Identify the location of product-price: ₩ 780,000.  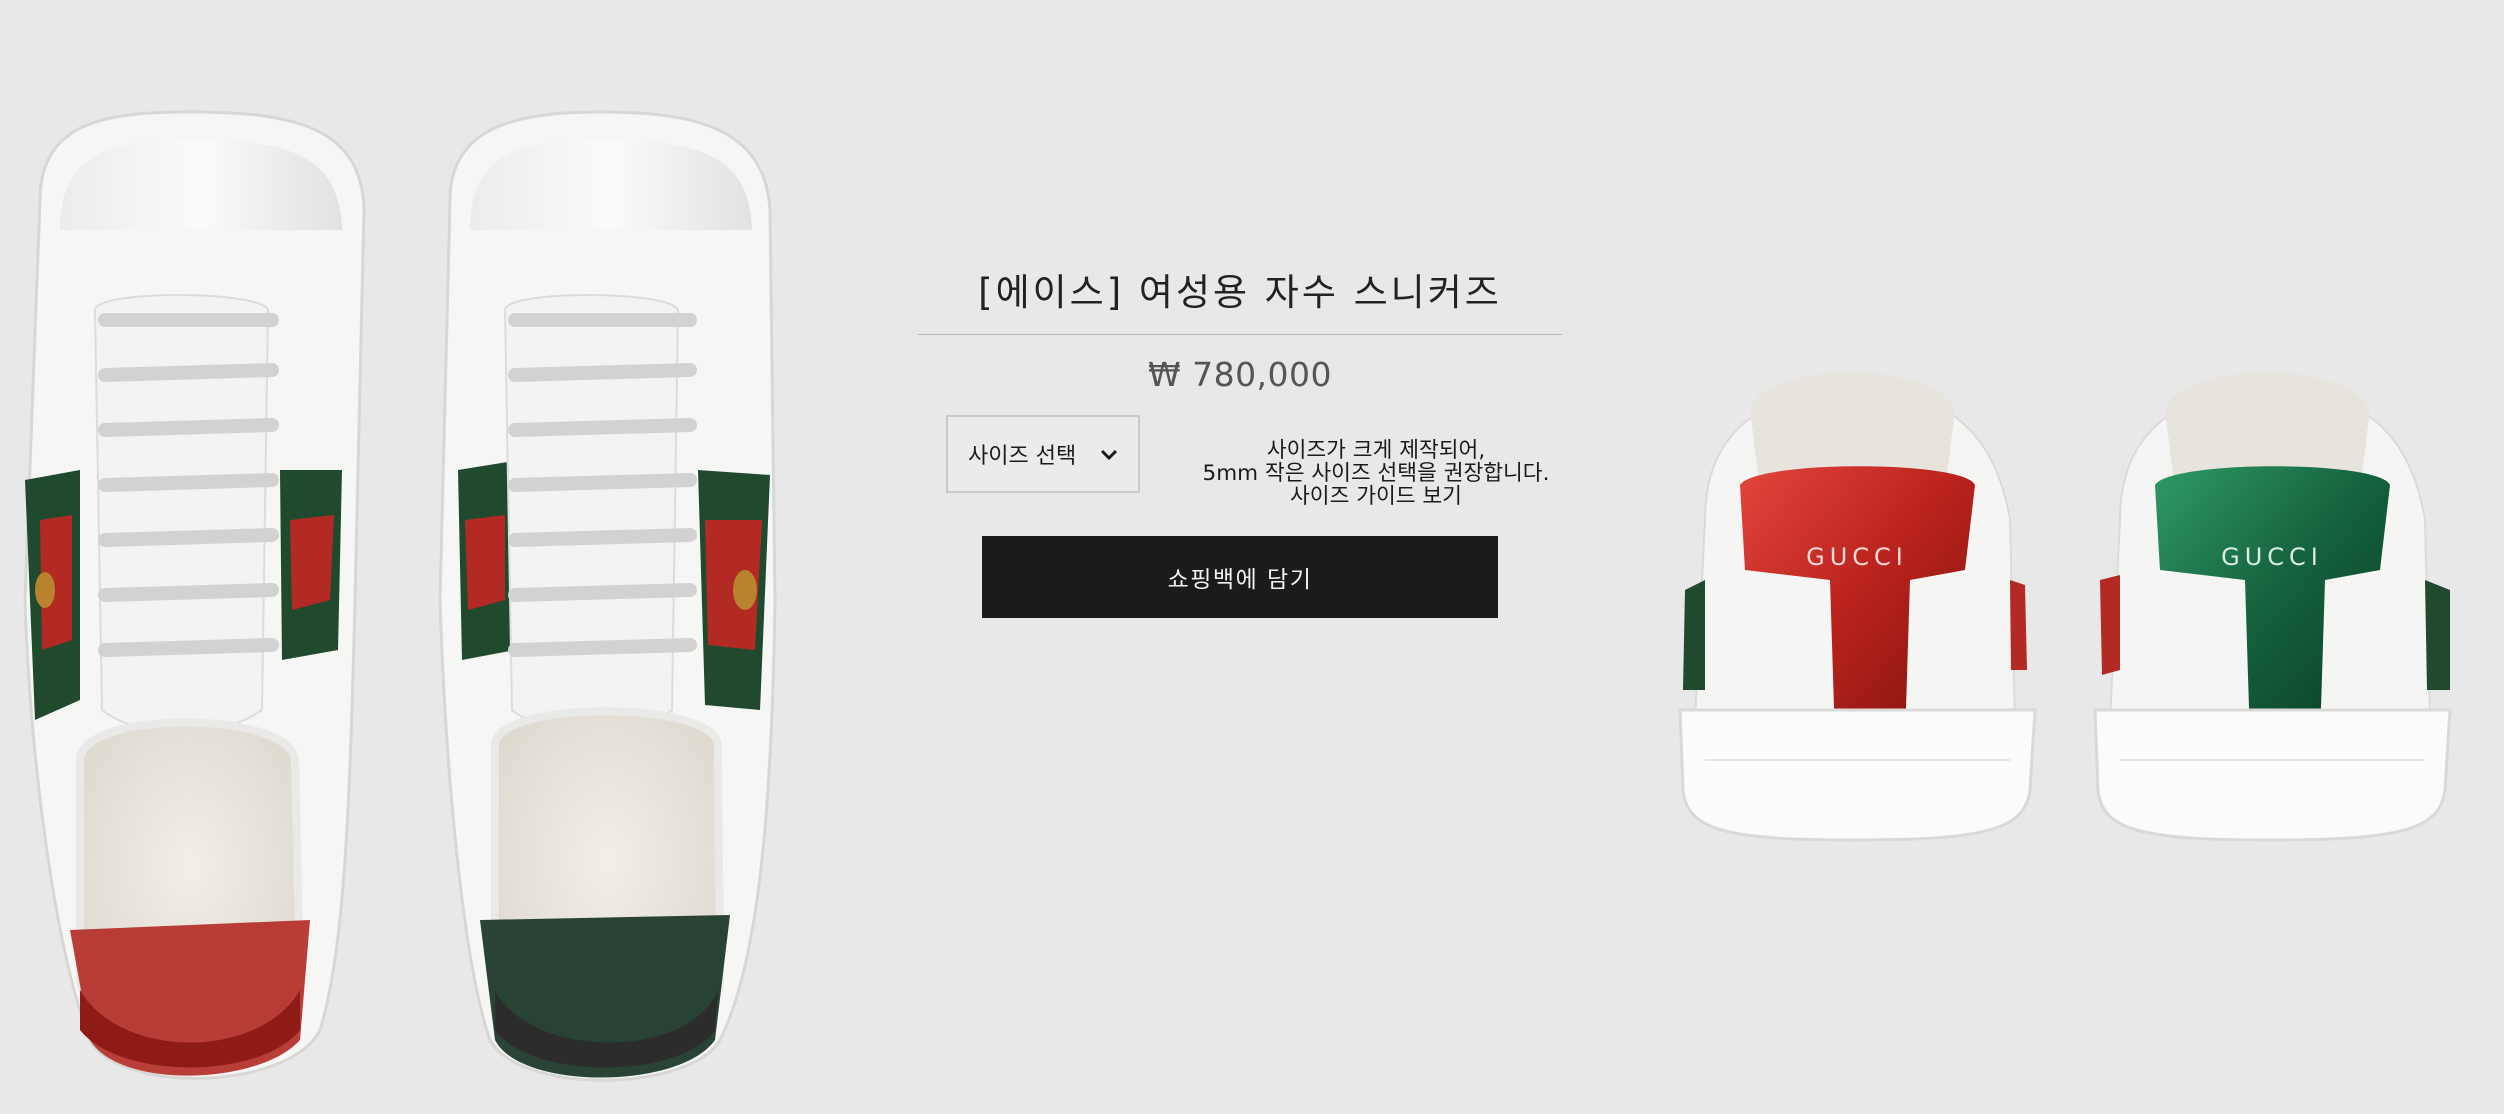
(1240, 374).